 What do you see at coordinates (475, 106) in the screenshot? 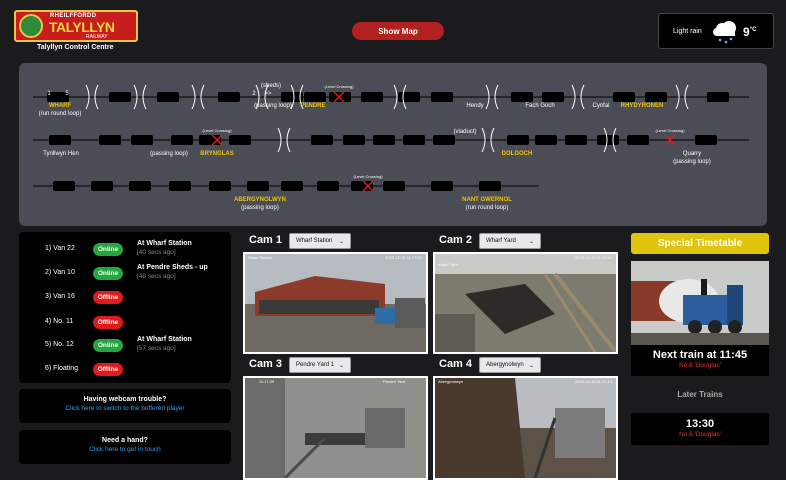
I see `halt-hendy: Hendy` at bounding box center [475, 106].